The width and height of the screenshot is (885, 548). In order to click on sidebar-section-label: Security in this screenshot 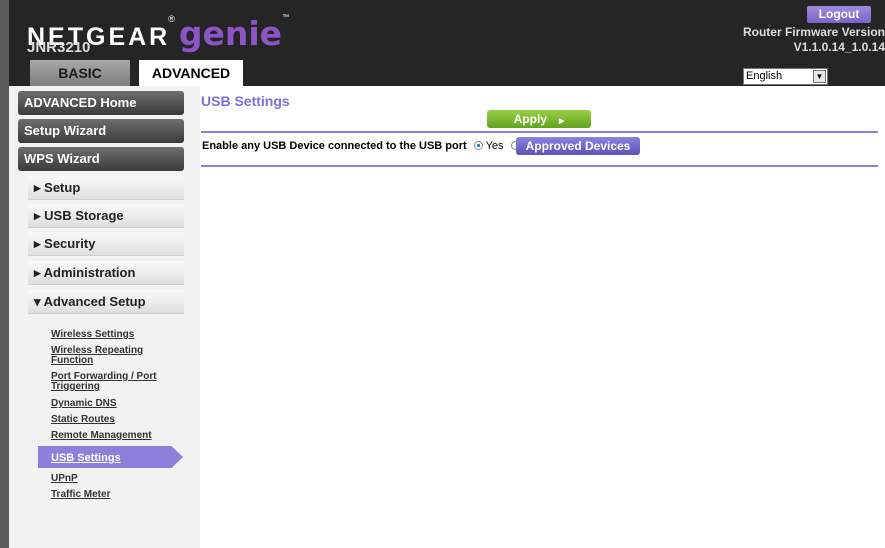, I will do `click(70, 243)`.